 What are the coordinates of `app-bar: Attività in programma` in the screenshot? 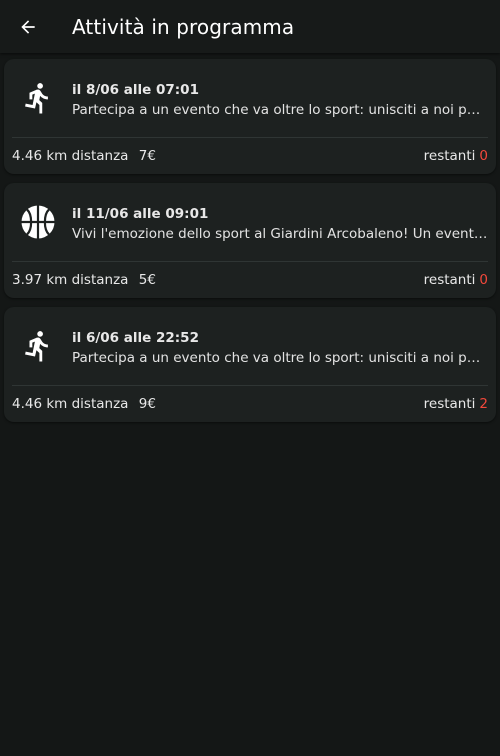 It's located at (250, 26).